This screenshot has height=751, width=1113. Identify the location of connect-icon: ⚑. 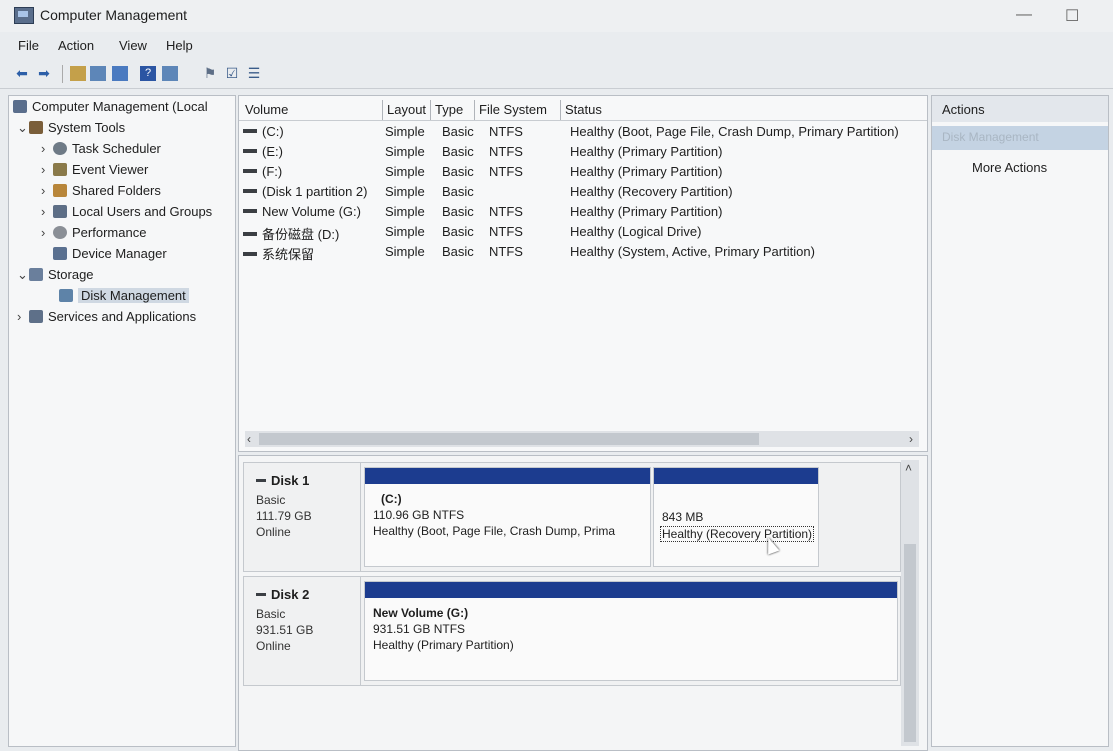
(210, 73).